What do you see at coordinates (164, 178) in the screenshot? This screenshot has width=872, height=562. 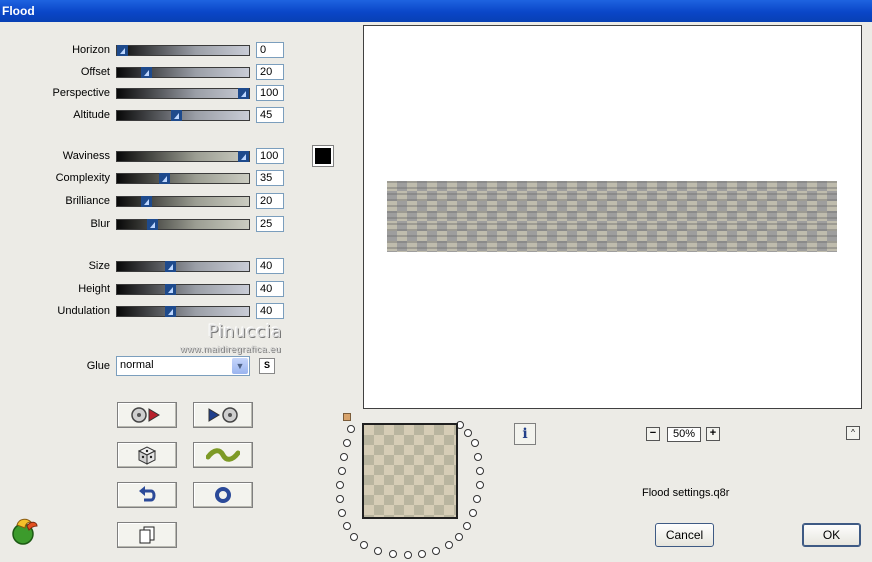 I see `complexity-slider-thumb` at bounding box center [164, 178].